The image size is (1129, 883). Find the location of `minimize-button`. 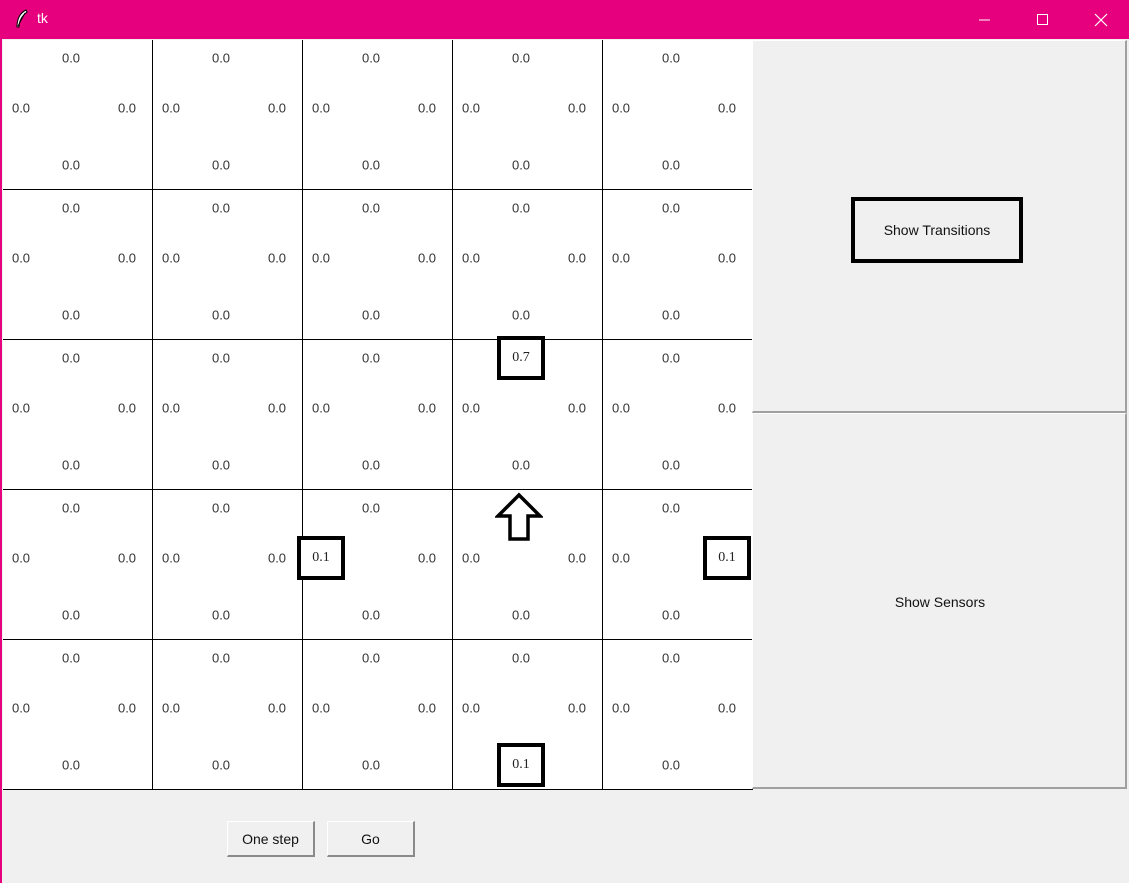

minimize-button is located at coordinates (985, 19).